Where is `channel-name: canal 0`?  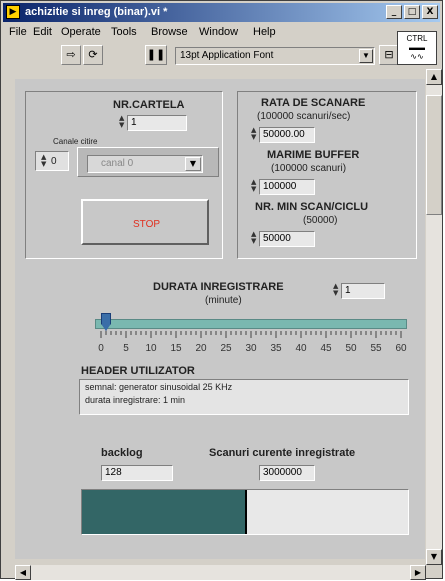
channel-name: canal 0 is located at coordinates (117, 163).